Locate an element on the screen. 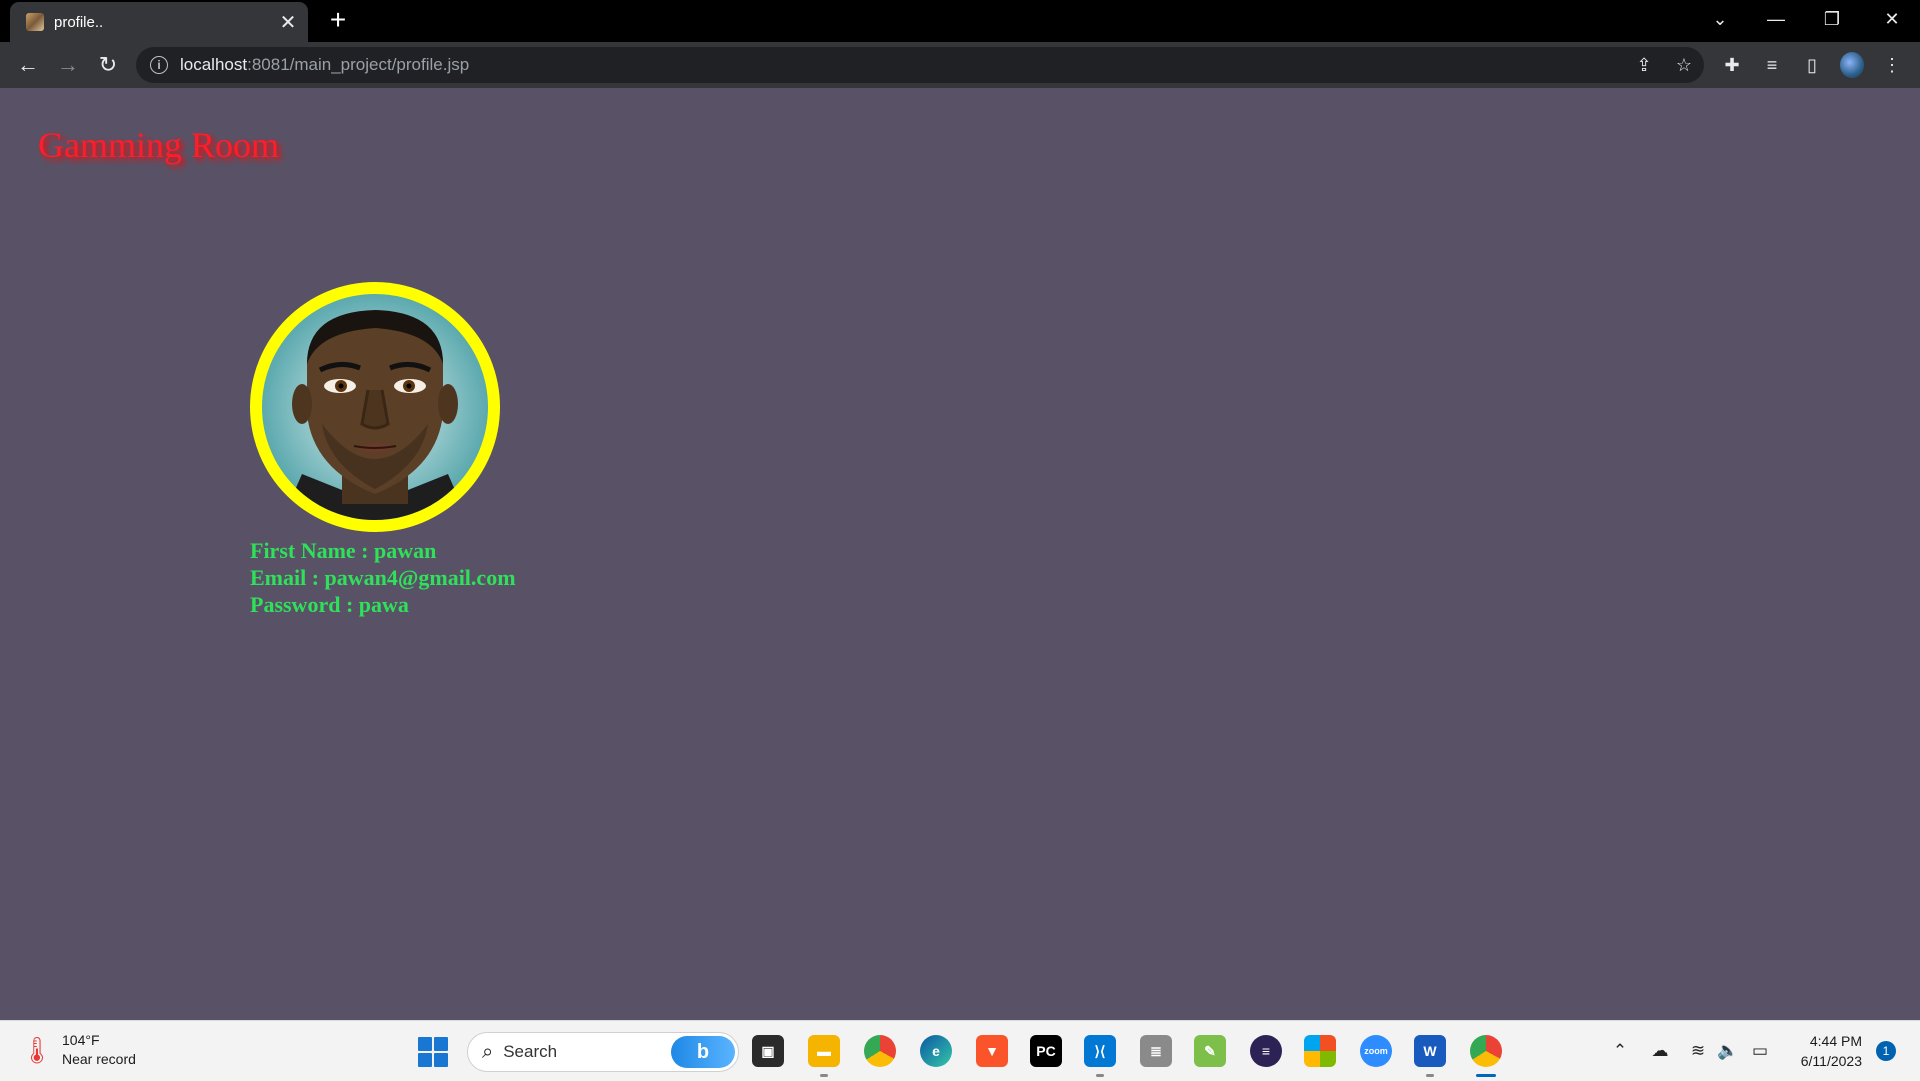 This screenshot has height=1081, width=1920. brave-icon: ▼ is located at coordinates (992, 1051).